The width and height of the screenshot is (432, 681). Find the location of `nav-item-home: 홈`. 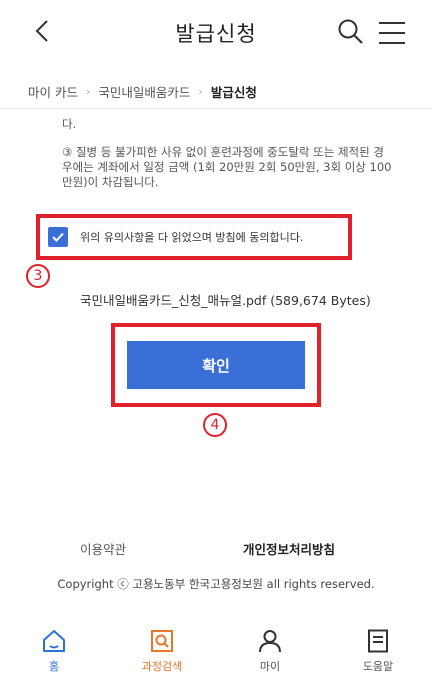

nav-item-home: 홈 is located at coordinates (54, 650).